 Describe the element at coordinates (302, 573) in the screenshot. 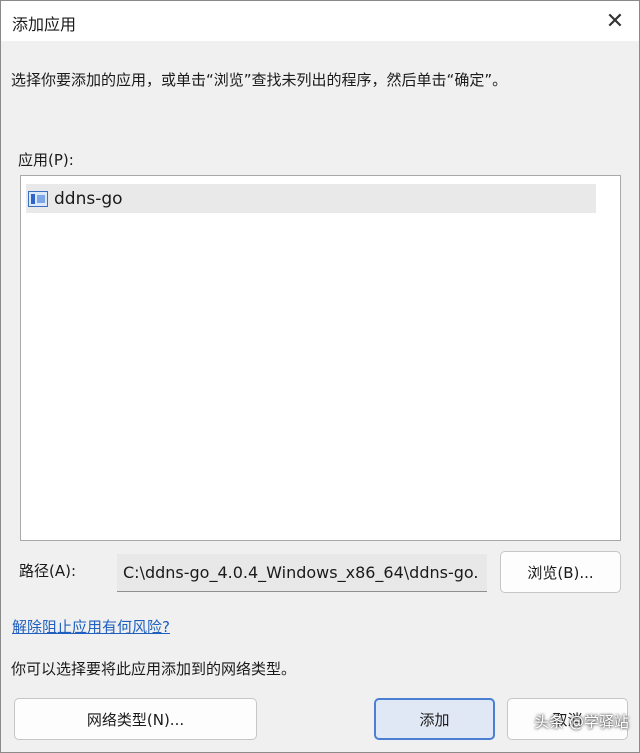

I see `path-input: C:\ddns-go_4.0.4_Windows_x86_64\ddns-go.` at that location.